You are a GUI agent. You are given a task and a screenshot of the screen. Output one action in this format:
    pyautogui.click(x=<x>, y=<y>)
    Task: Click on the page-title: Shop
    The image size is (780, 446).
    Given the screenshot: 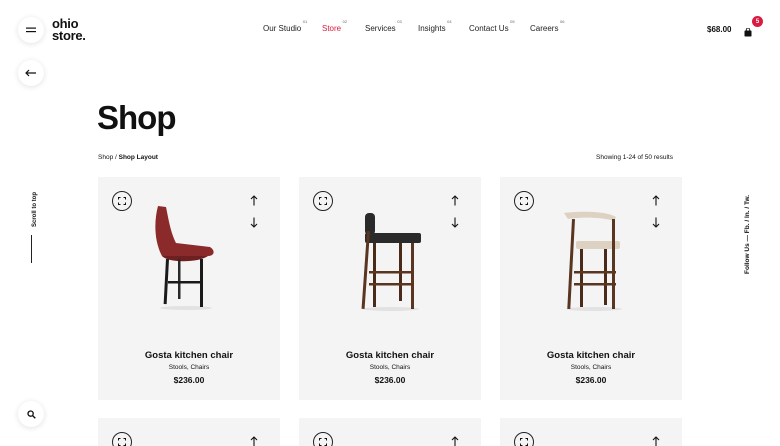 What is the action you would take?
    pyautogui.click(x=136, y=117)
    